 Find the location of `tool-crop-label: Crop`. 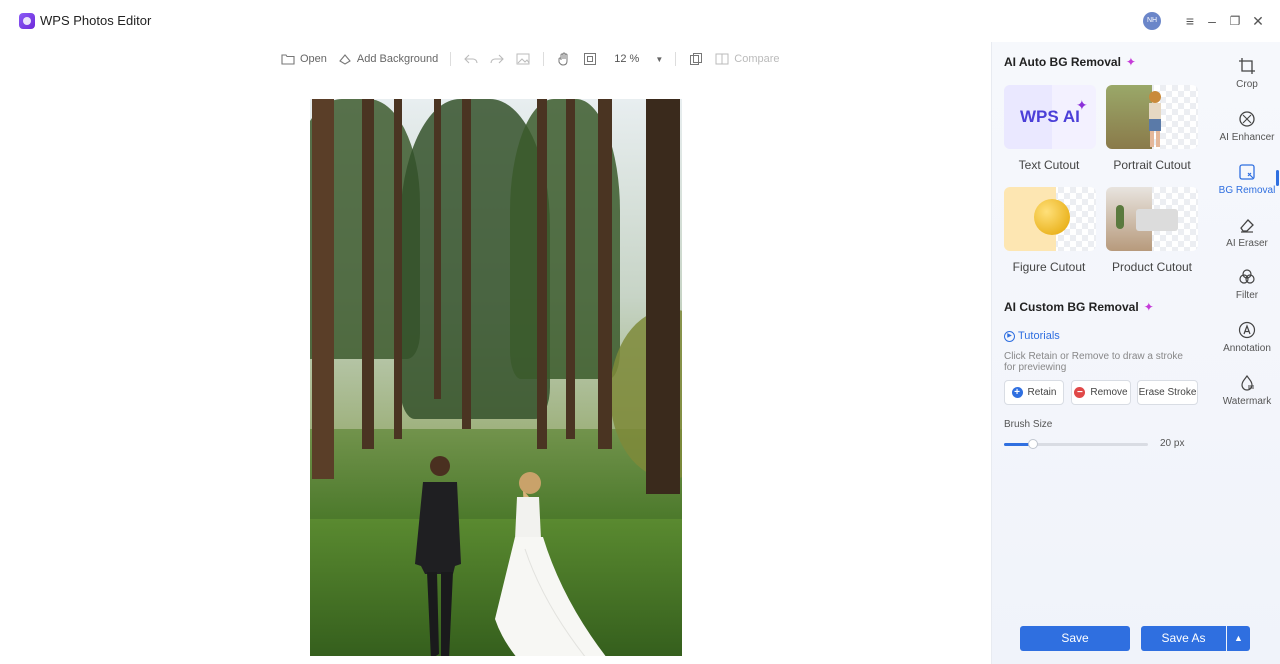

tool-crop-label: Crop is located at coordinates (1247, 84).